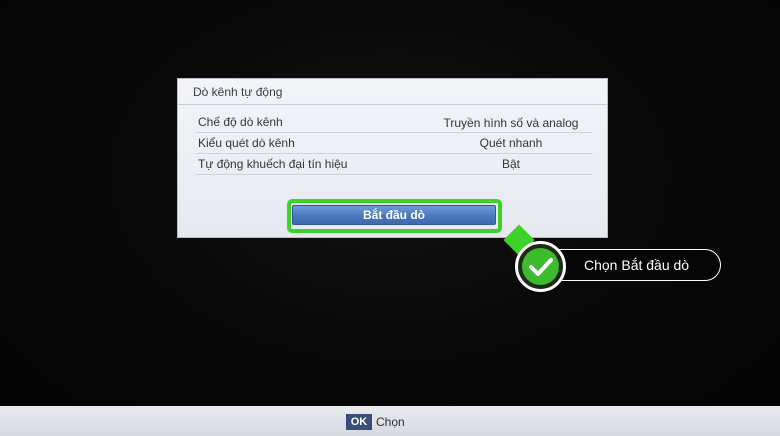  I want to click on setting-value: Truyền hình số và analog, so click(511, 123).